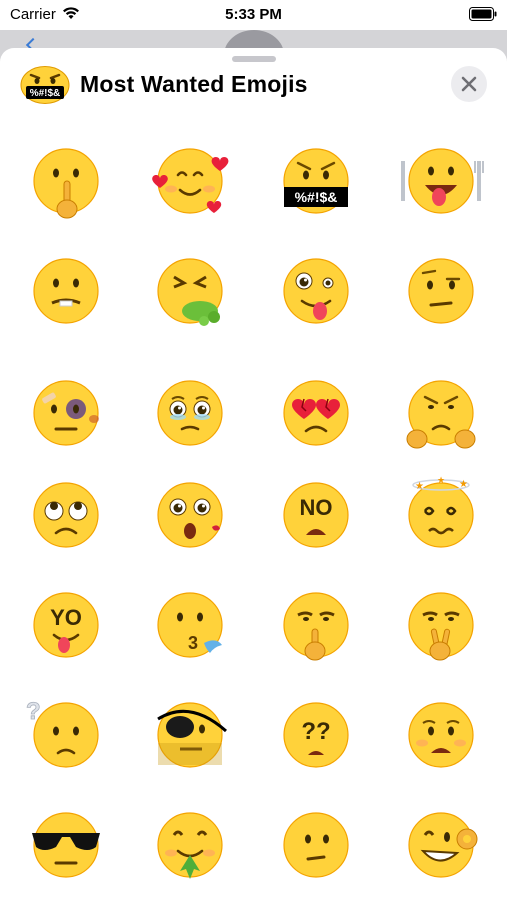 This screenshot has width=507, height=900. I want to click on emoji-neutral-face, so click(316, 845).